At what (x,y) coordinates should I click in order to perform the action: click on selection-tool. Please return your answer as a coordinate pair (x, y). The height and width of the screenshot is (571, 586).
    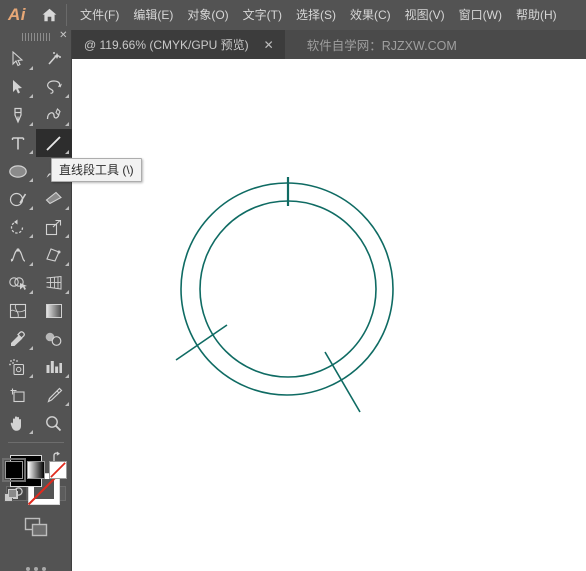
    Looking at the image, I should click on (18, 59).